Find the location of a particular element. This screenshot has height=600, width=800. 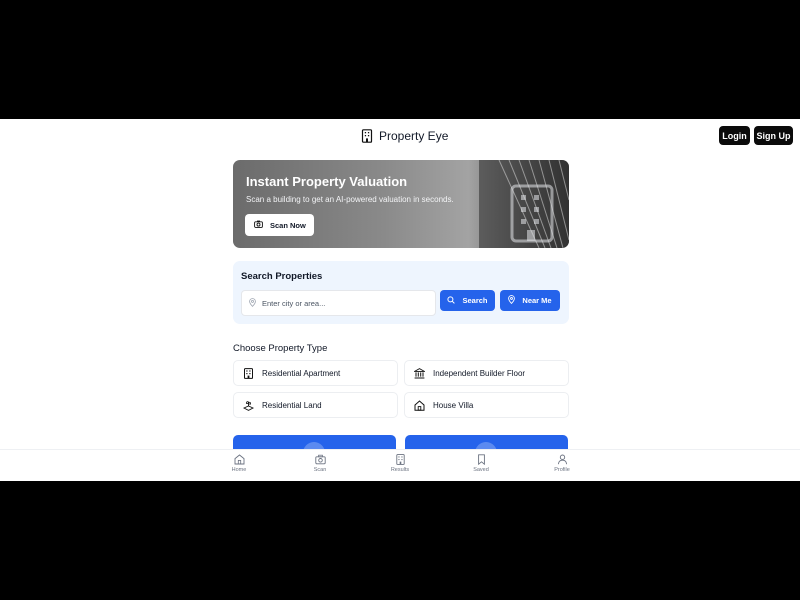

search-button: Search is located at coordinates (467, 300).